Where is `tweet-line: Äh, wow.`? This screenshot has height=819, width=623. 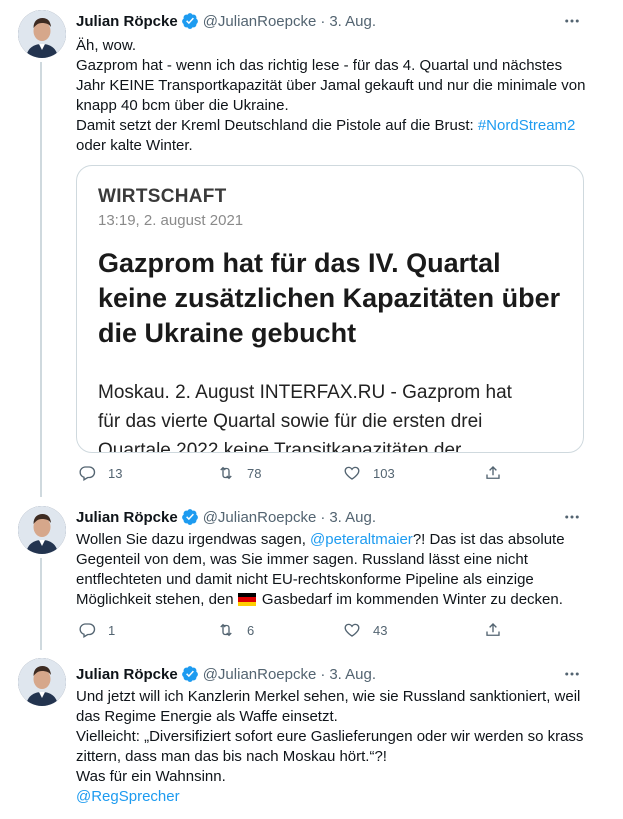 tweet-line: Äh, wow. is located at coordinates (106, 45).